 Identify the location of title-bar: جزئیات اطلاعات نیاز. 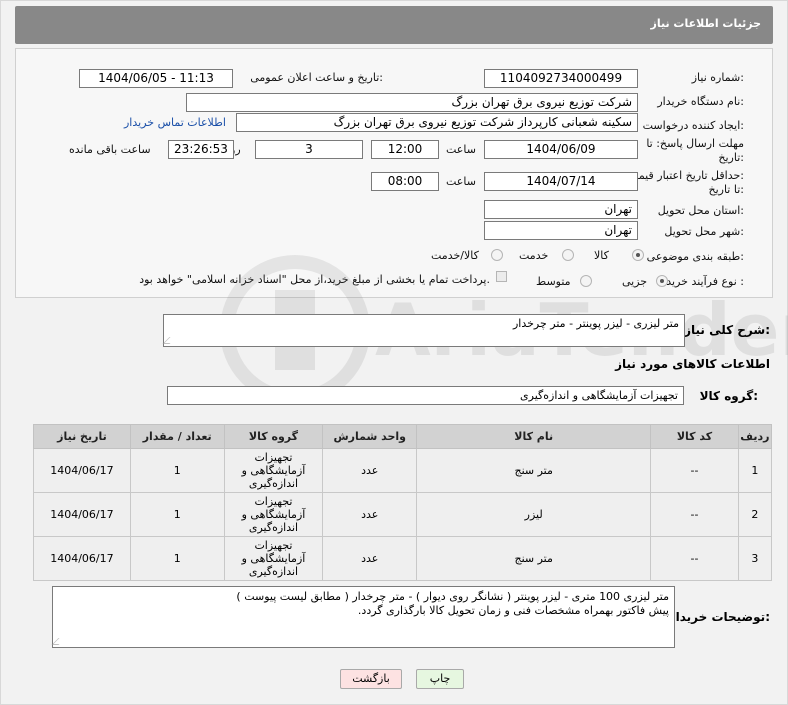
(394, 25).